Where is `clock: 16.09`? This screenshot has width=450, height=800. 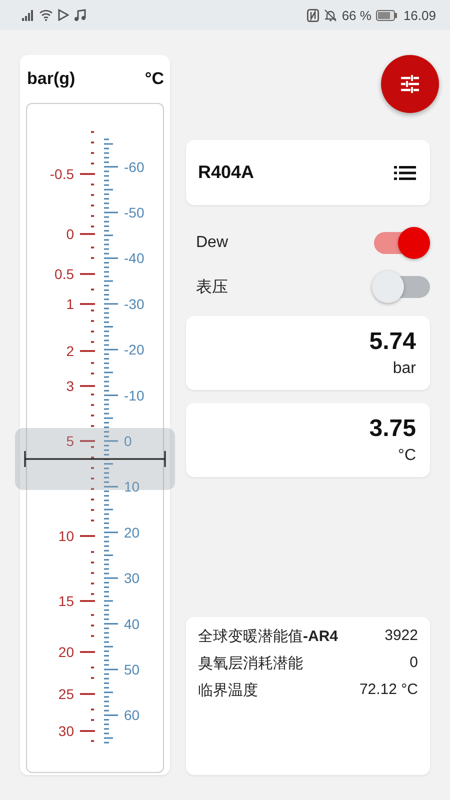
clock: 16.09 is located at coordinates (419, 15).